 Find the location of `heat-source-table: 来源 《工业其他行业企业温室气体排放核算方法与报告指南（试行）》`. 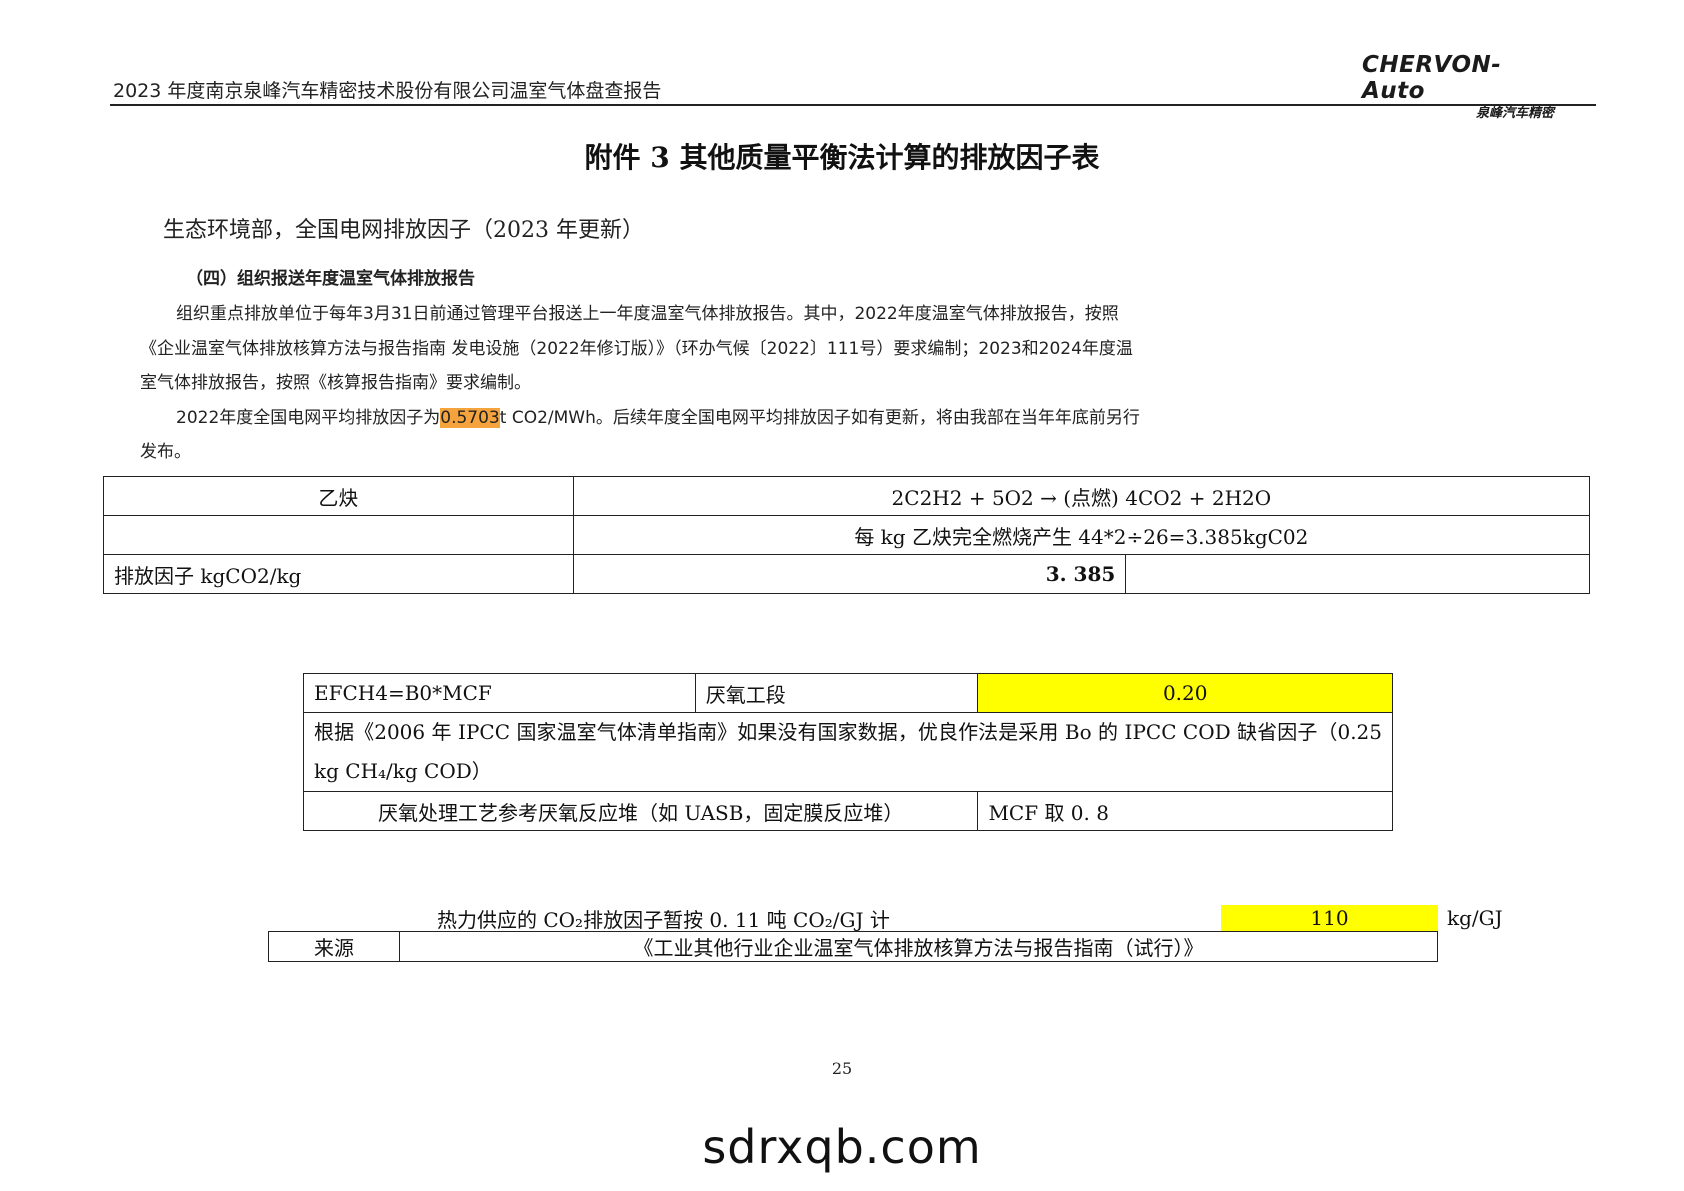

heat-source-table: 来源 《工业其他行业企业温室气体排放核算方法与报告指南（试行）》 is located at coordinates (853, 946).